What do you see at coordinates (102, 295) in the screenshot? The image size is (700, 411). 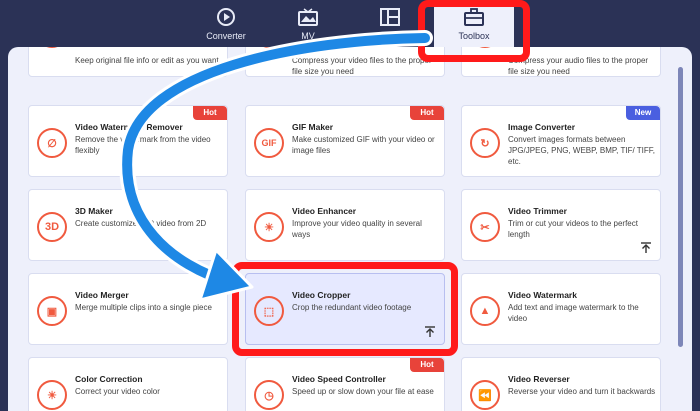 I see `tool-title: Video Merger` at bounding box center [102, 295].